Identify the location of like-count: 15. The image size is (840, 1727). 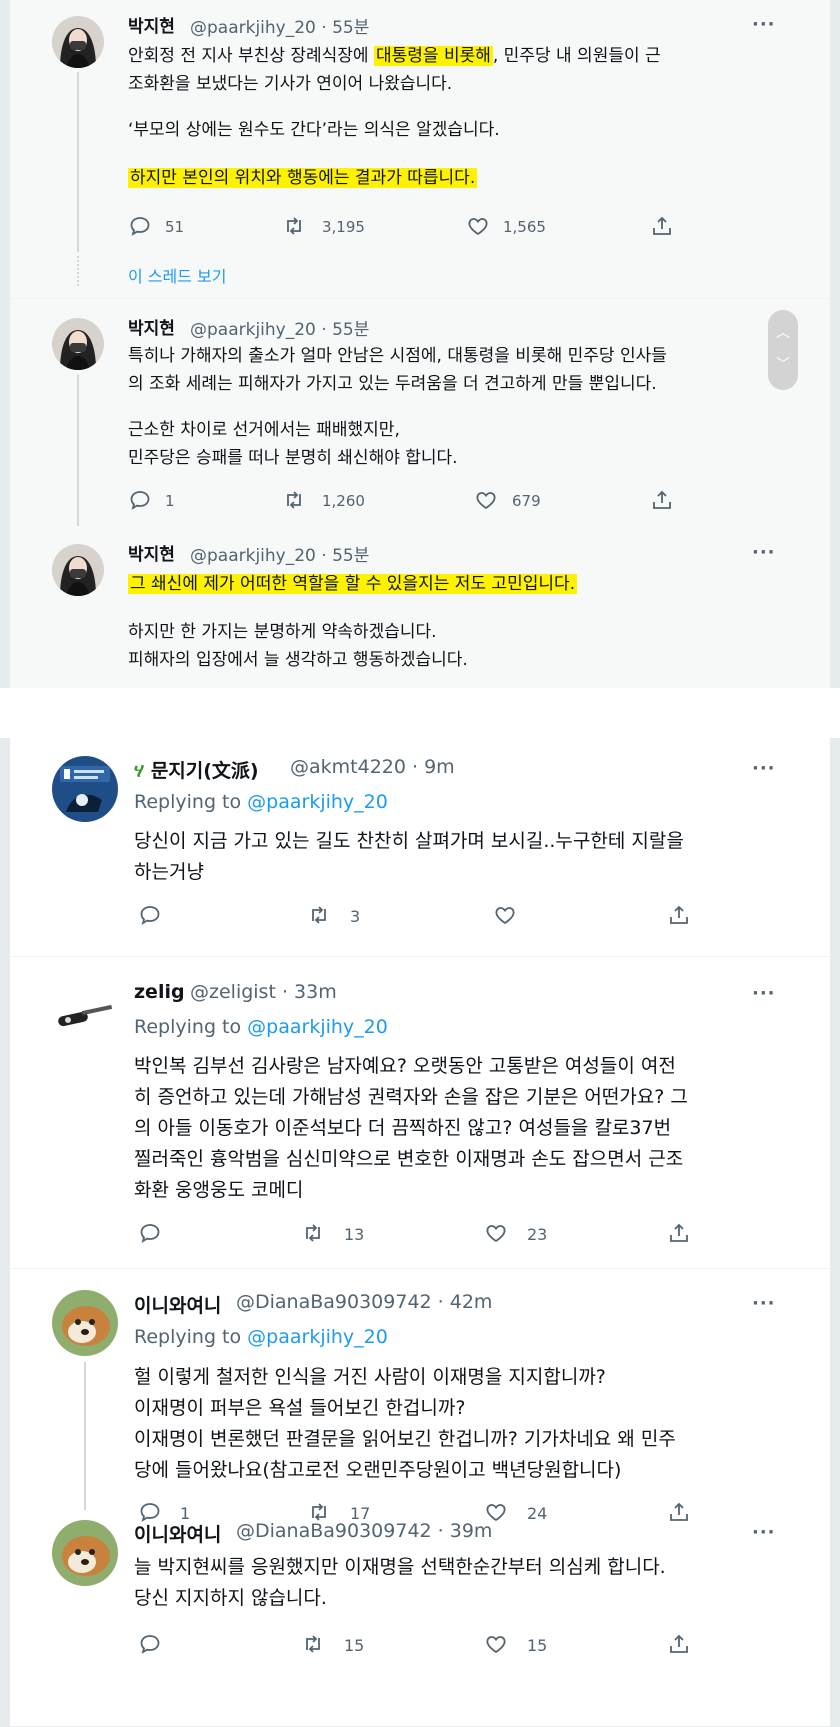
(537, 1645).